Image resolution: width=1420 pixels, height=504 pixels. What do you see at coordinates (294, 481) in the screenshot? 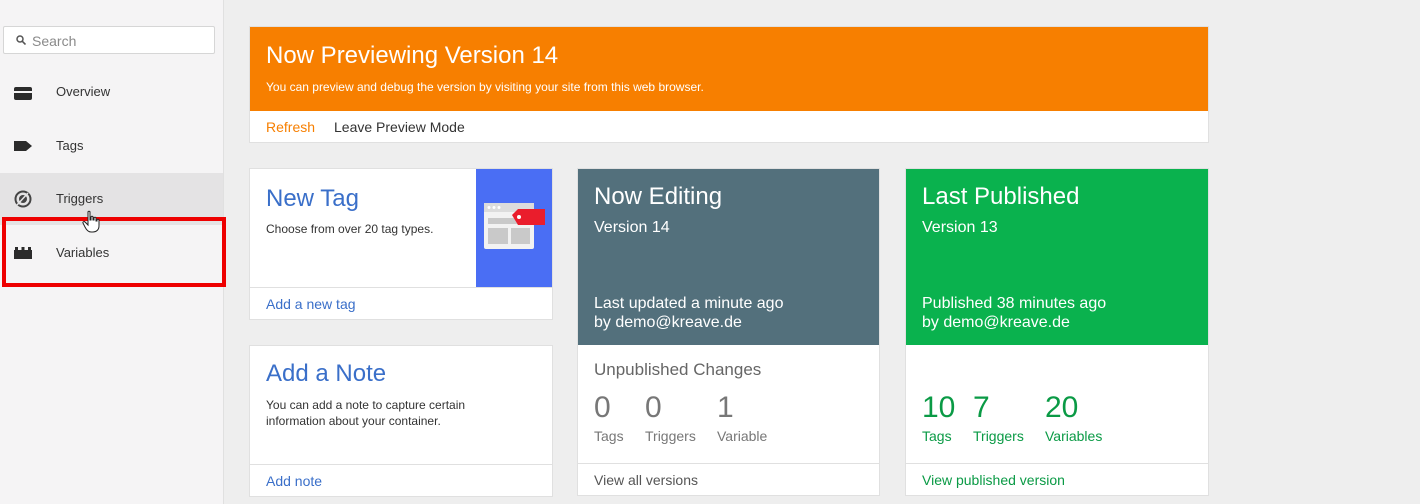
I see `add-note-link: Add note` at bounding box center [294, 481].